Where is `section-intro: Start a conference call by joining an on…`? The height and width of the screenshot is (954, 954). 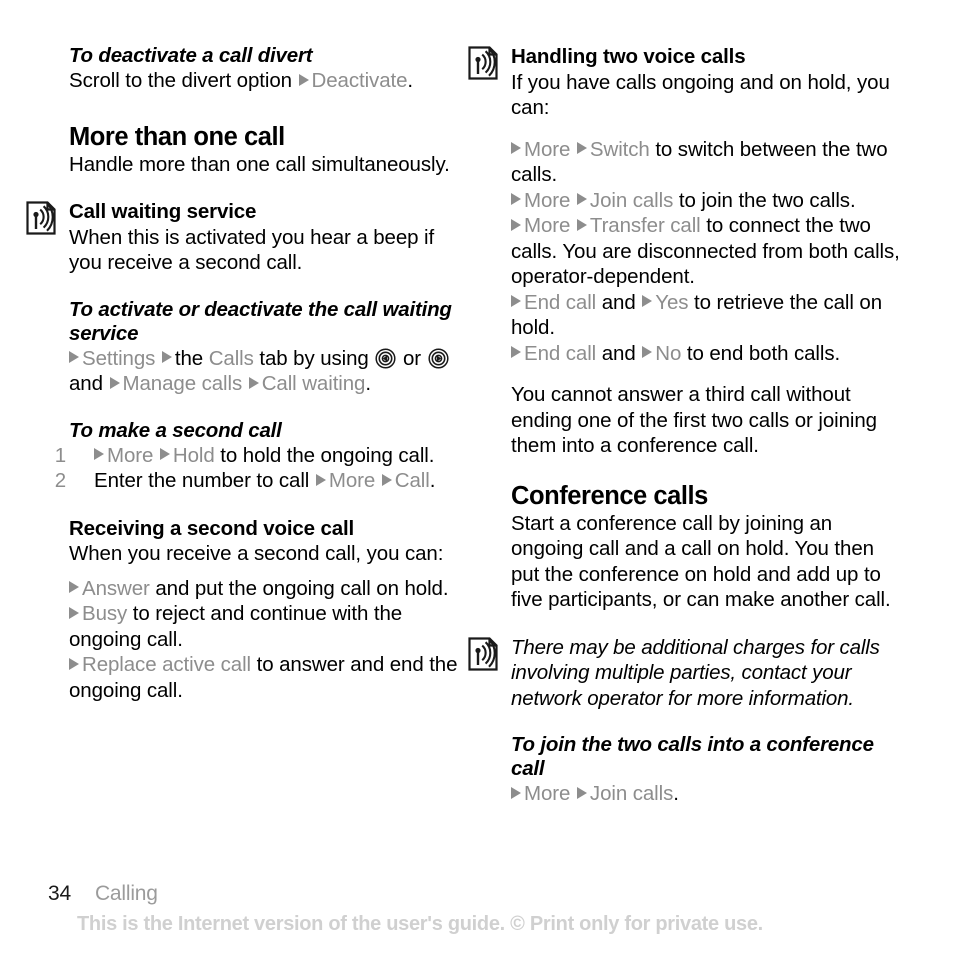
section-intro: Start a conference call by joining an on… is located at coordinates (701, 561).